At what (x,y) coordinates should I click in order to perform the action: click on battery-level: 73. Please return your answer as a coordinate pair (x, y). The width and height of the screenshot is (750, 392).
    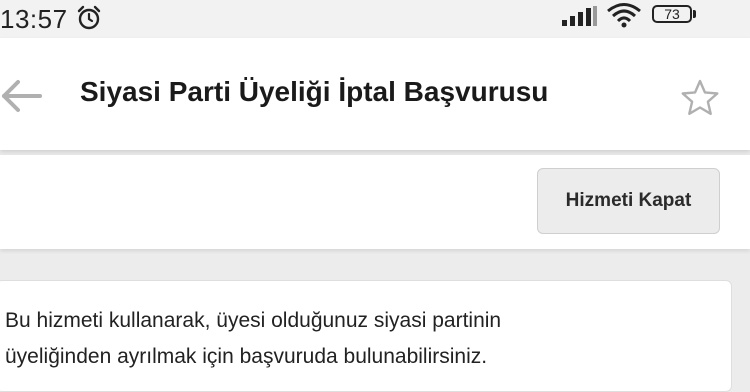
    Looking at the image, I should click on (672, 14).